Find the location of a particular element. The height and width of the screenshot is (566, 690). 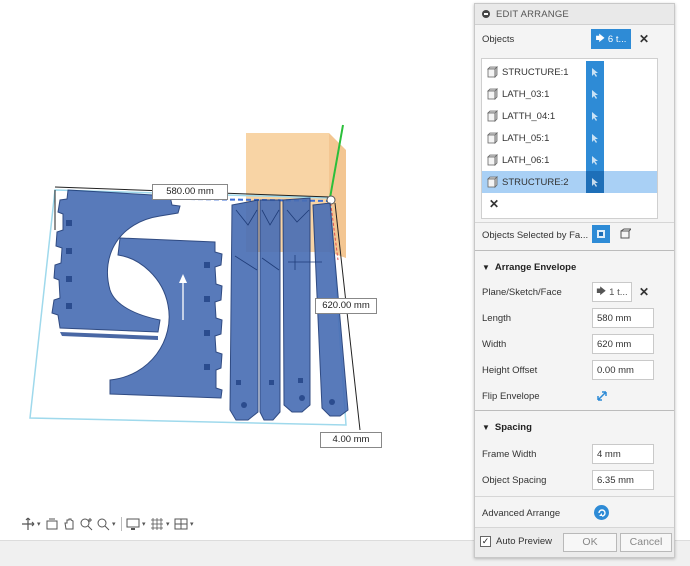

list-item: LATH_05:1 is located at coordinates (569, 138).